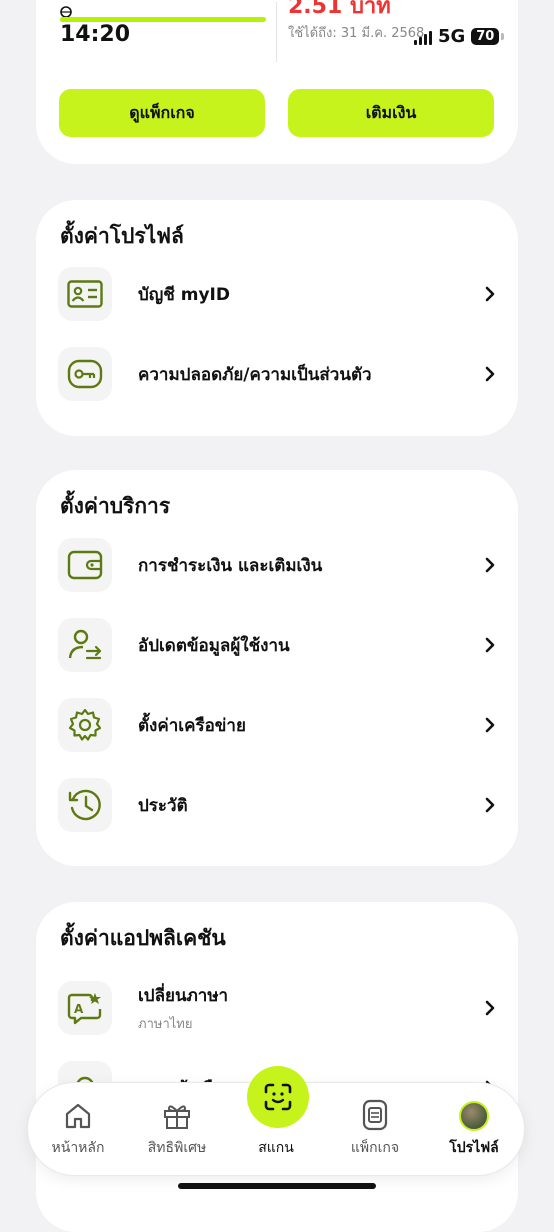  What do you see at coordinates (277, 1186) in the screenshot?
I see `home-indicator` at bounding box center [277, 1186].